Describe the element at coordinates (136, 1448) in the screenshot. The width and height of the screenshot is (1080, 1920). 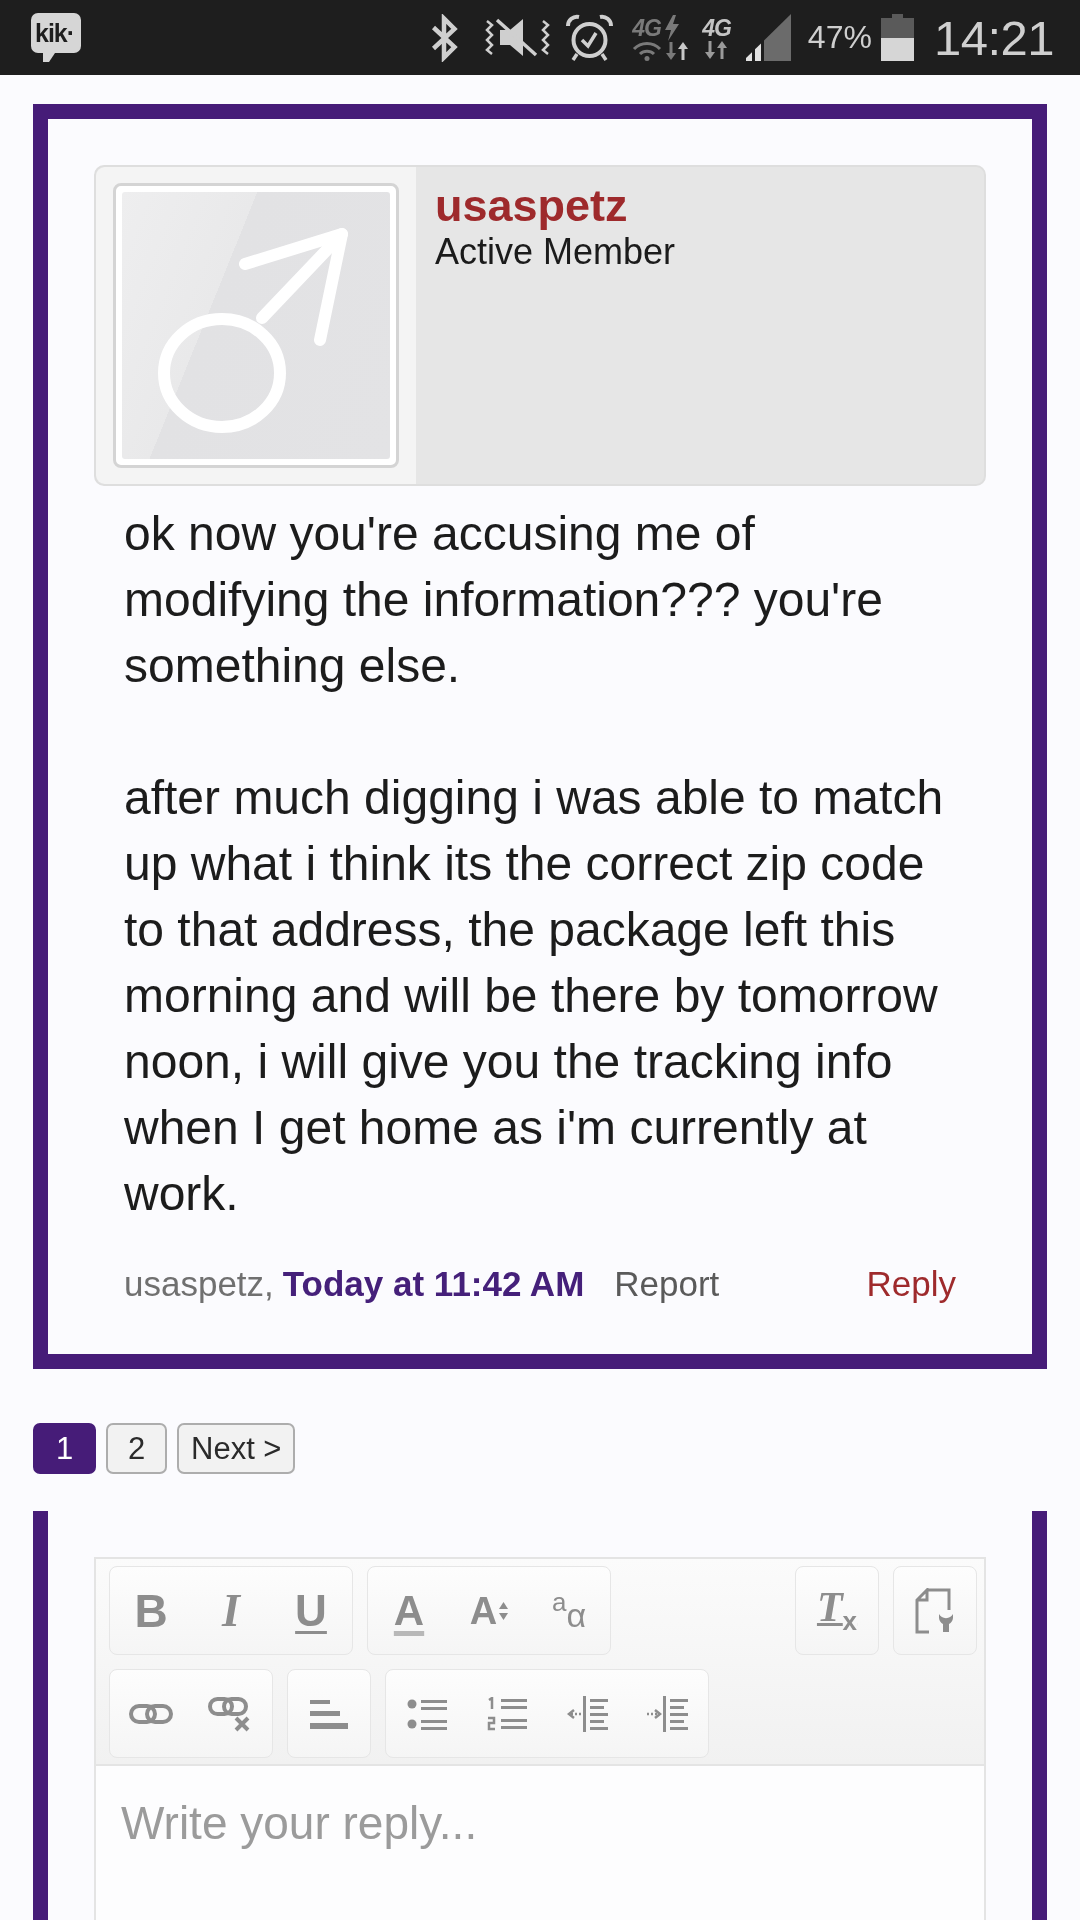
I see `page-button: 2` at that location.